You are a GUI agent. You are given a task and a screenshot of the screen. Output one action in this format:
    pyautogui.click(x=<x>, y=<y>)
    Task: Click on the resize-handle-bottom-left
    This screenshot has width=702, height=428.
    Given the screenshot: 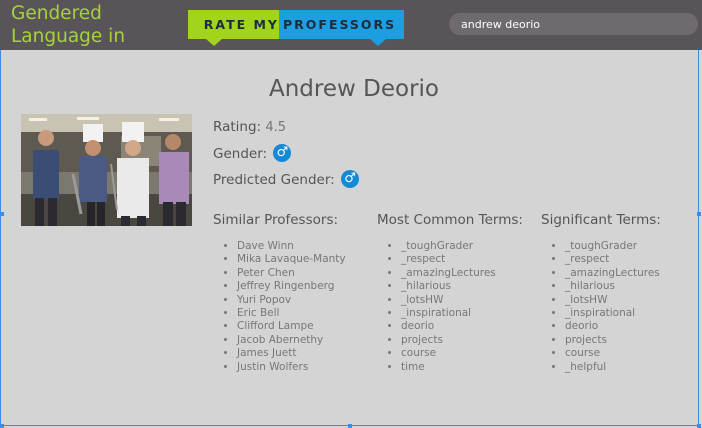 What is the action you would take?
    pyautogui.click(x=2, y=426)
    